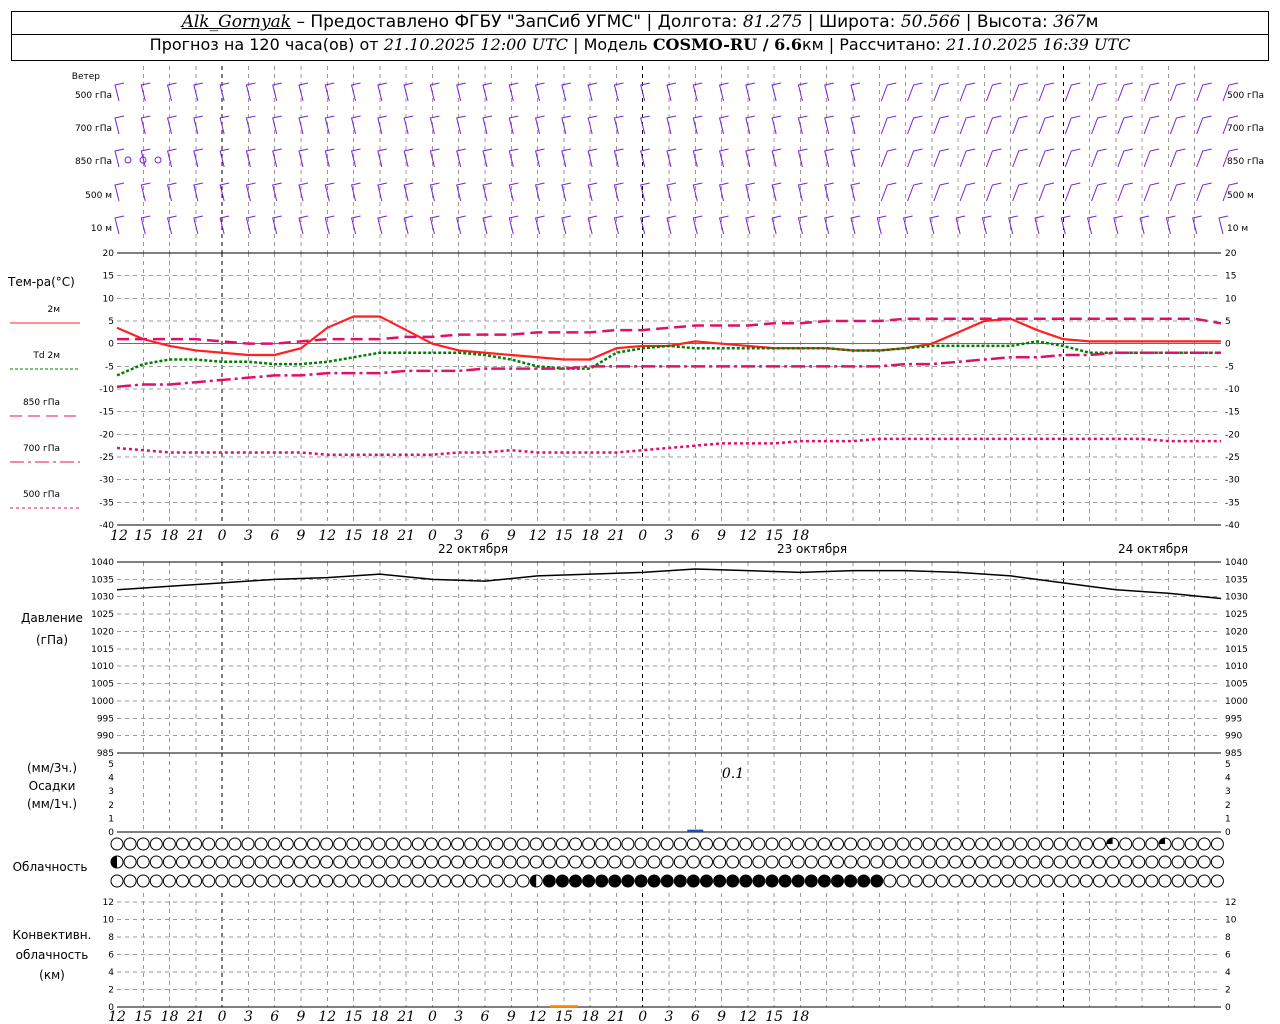 The image size is (1280, 1024). Describe the element at coordinates (111, 792) in the screenshot. I see `precip-ytick-left: 3` at that location.